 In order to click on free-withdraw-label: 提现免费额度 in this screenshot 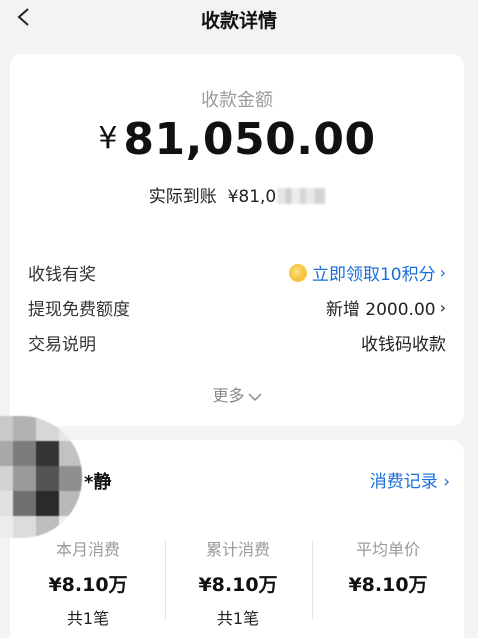, I will do `click(79, 310)`.